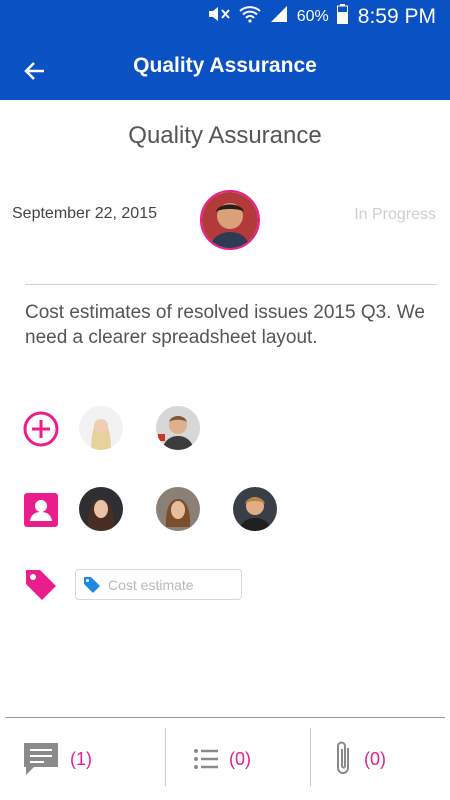  I want to click on paperclip-icon, so click(343, 757).